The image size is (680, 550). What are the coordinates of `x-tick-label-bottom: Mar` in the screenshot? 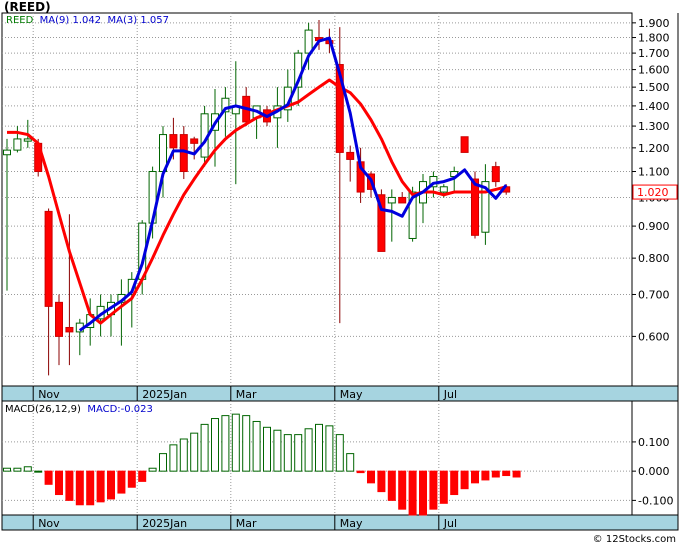 It's located at (246, 523).